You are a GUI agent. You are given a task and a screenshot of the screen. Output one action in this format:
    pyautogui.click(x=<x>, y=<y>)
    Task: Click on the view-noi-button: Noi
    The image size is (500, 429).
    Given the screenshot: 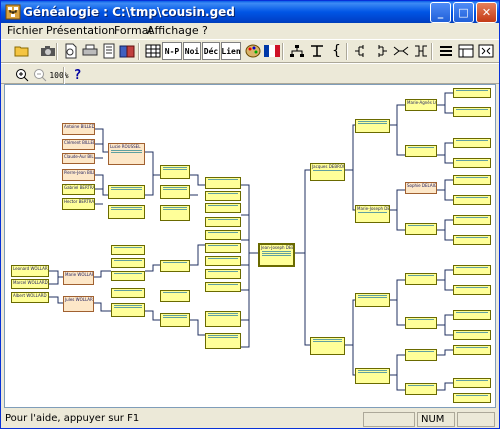 What is the action you would take?
    pyautogui.click(x=192, y=51)
    